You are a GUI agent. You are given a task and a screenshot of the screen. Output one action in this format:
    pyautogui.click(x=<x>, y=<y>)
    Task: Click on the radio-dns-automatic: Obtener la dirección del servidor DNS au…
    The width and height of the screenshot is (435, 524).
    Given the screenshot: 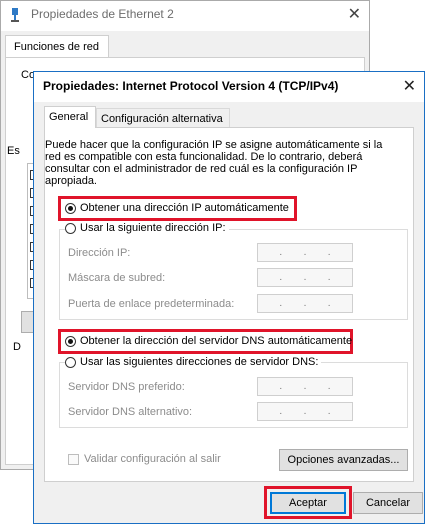 What is the action you would take?
    pyautogui.click(x=208, y=341)
    